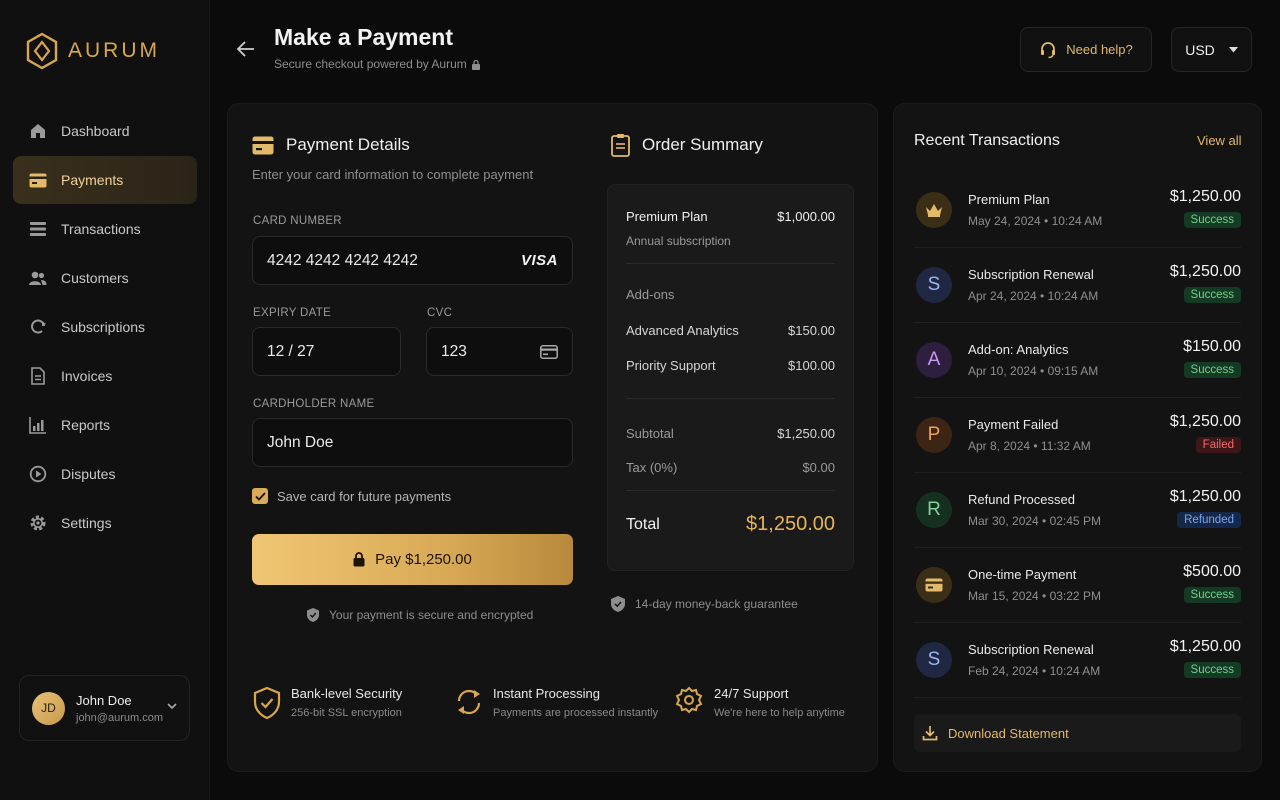  Describe the element at coordinates (790, 524) in the screenshot. I see `total-value: $1,250.00` at that location.